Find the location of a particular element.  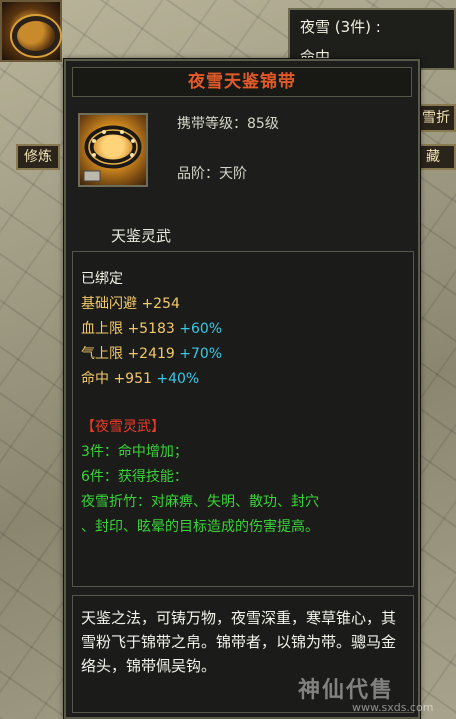

tab-collection: 藏 is located at coordinates (437, 157).